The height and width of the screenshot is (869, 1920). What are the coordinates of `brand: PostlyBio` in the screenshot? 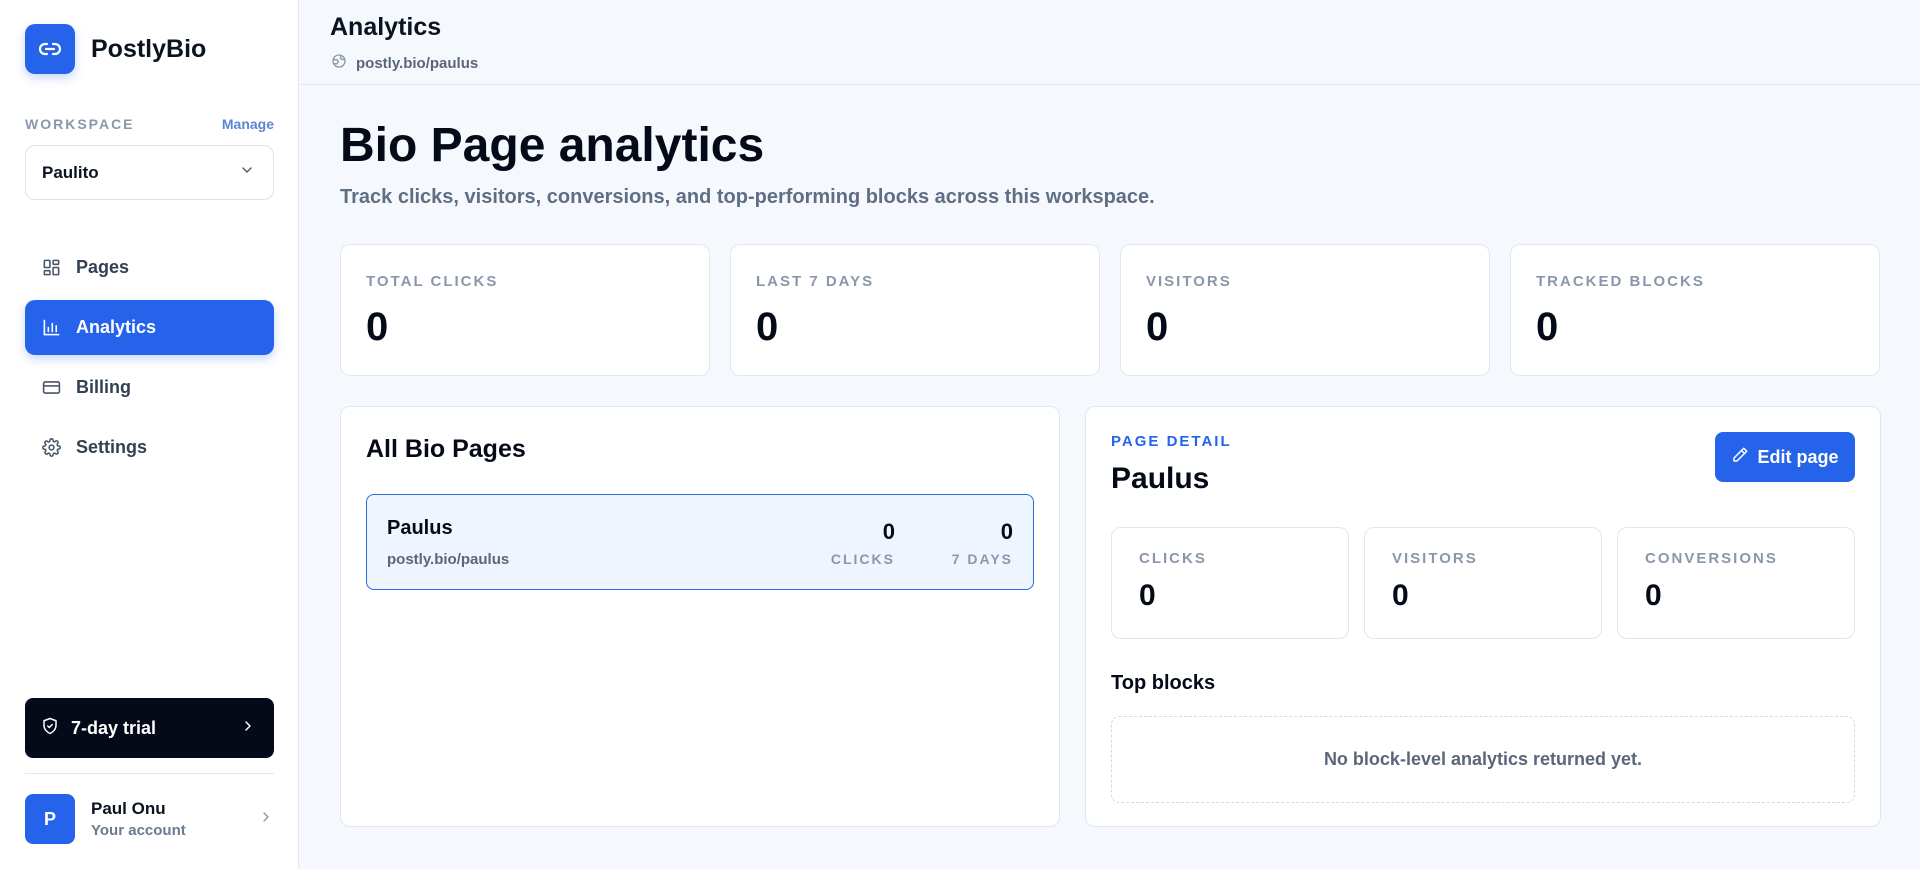 It's located at (115, 49).